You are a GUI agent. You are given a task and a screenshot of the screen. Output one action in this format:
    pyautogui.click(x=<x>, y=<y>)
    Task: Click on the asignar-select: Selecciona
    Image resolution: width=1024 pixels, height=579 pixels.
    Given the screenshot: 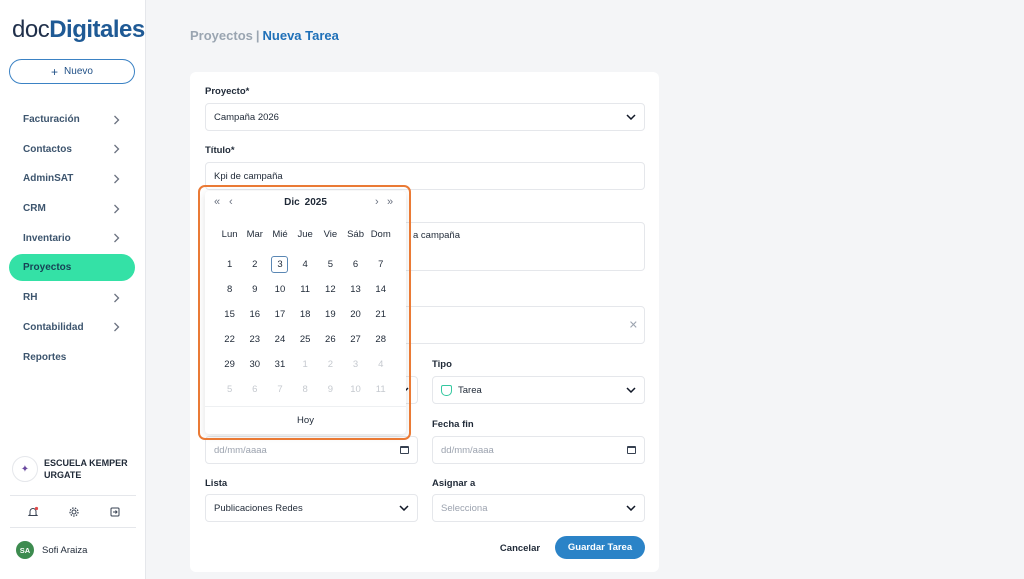 What is the action you would take?
    pyautogui.click(x=538, y=508)
    